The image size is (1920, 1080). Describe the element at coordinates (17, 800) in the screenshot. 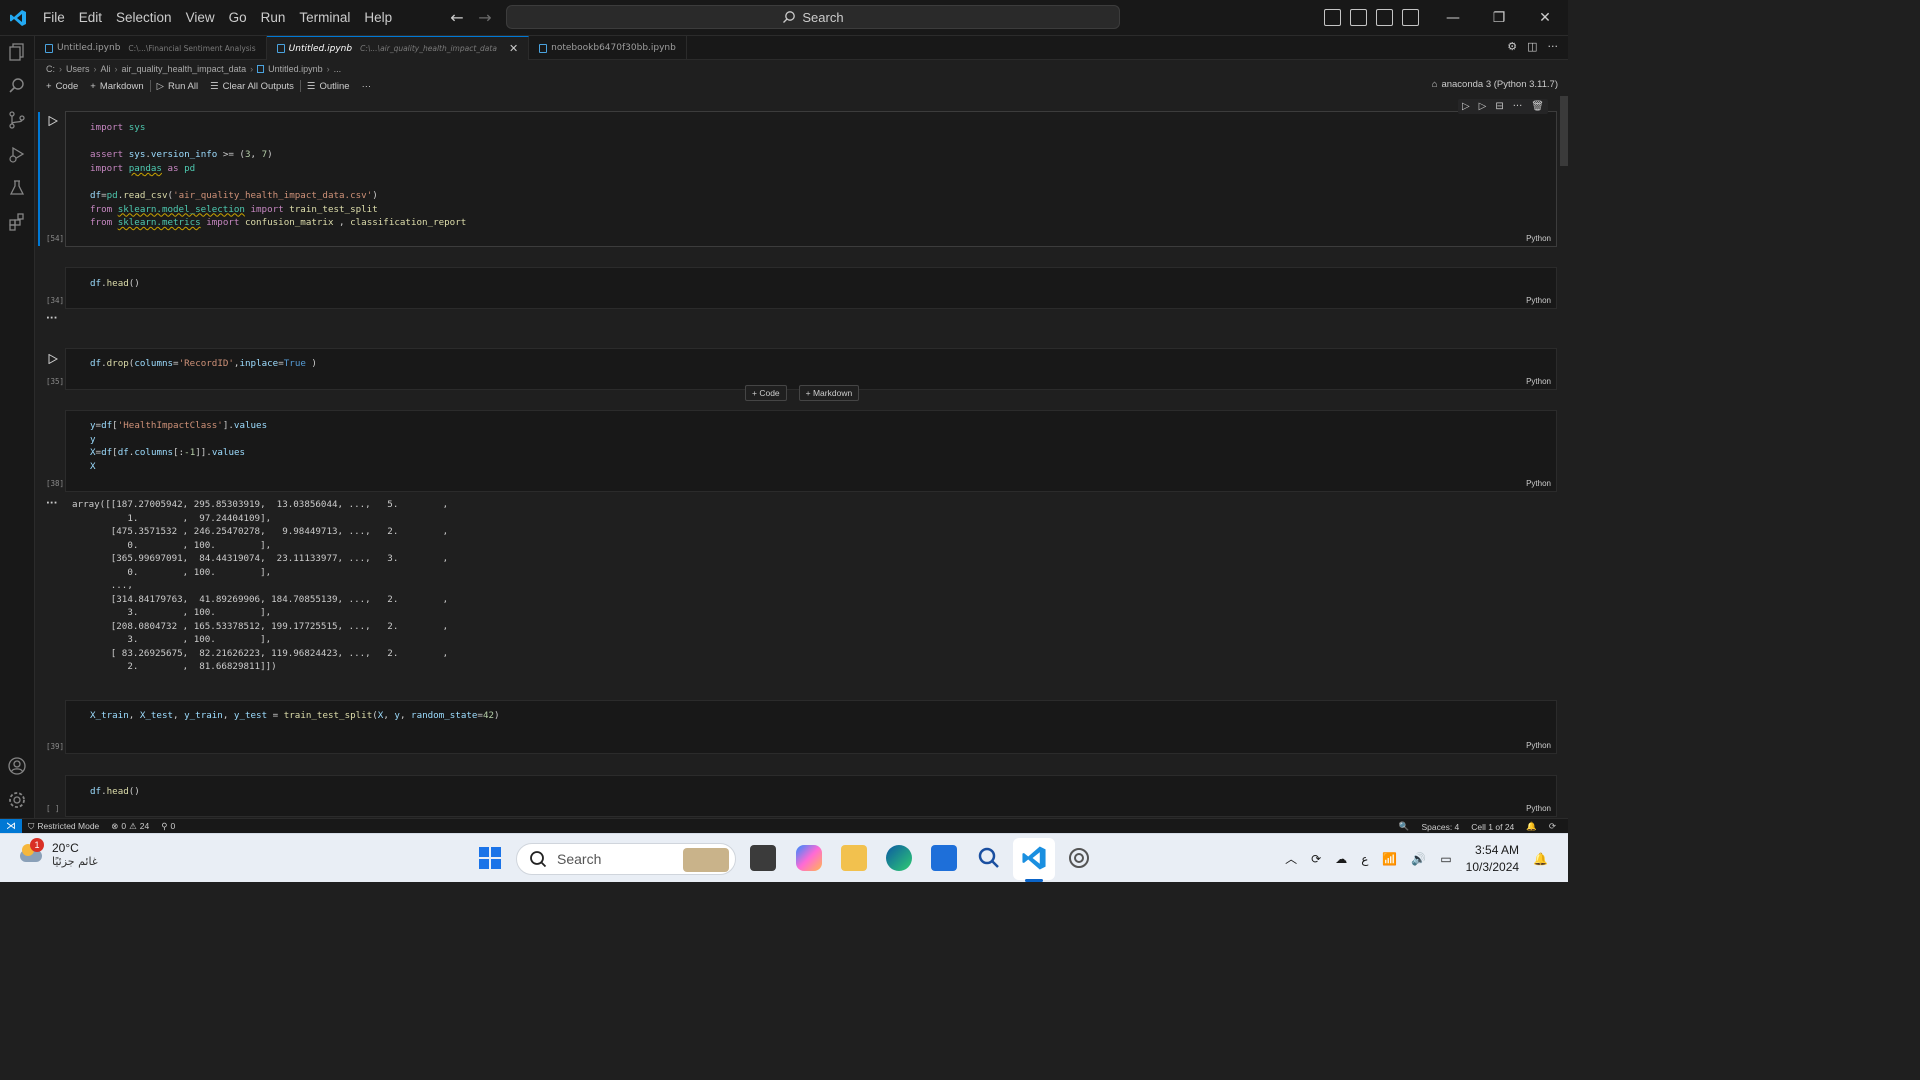

I see `settings-gear-icon` at that location.